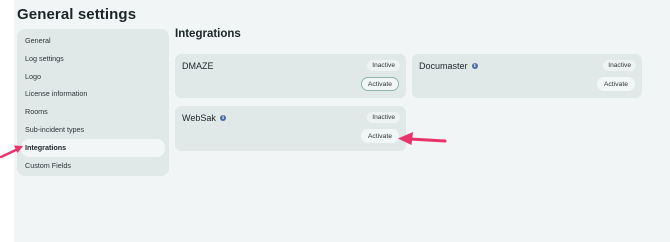 Image resolution: width=670 pixels, height=242 pixels. I want to click on integration-name: DMAZE, so click(198, 66).